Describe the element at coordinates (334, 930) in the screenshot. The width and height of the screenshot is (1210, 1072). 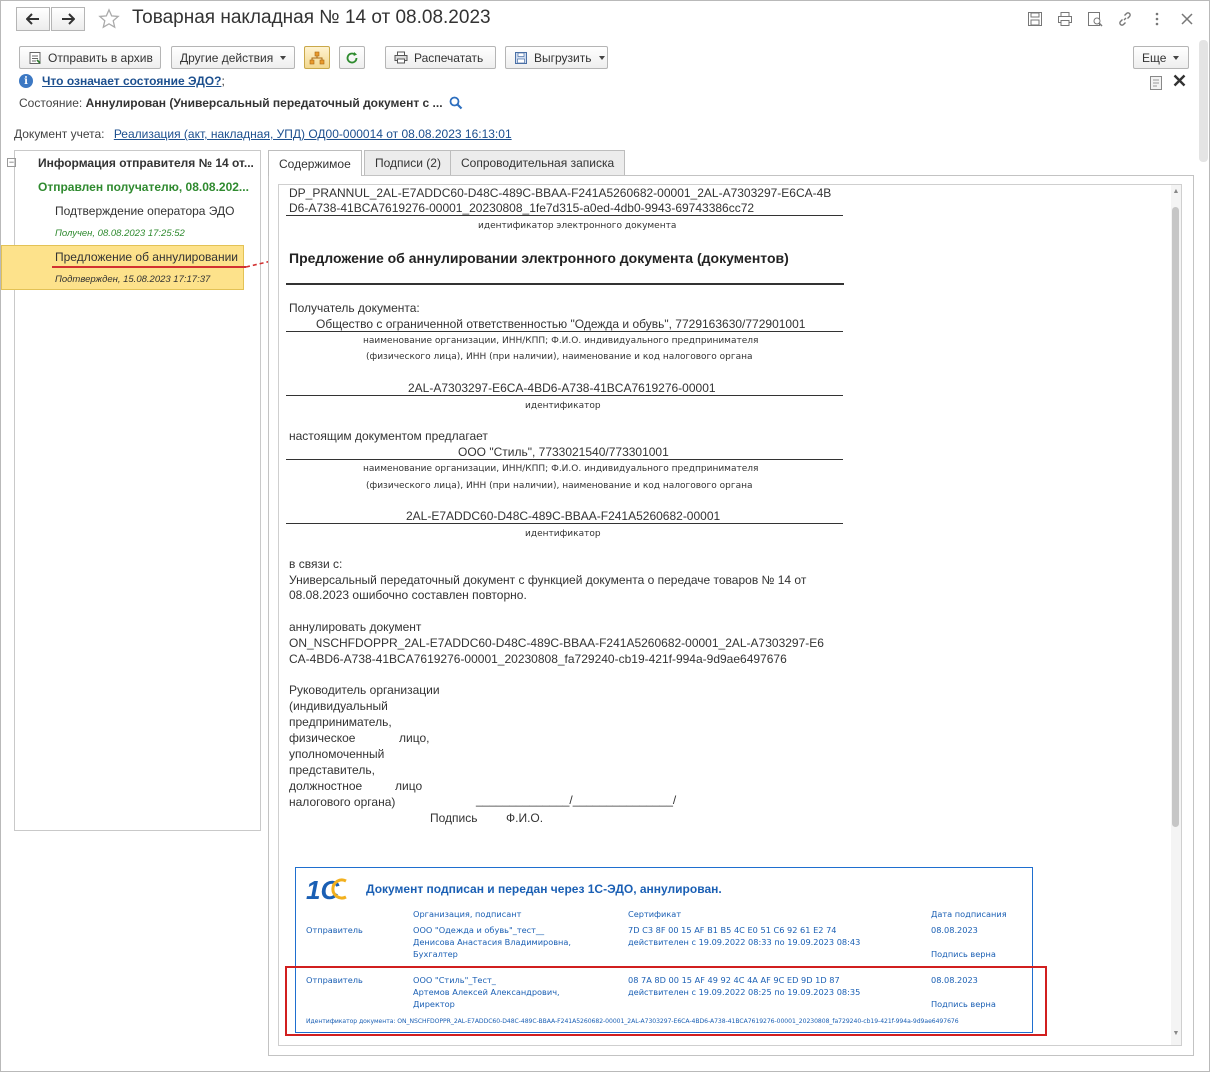
I see `stamp-row1-role: Отправитель` at that location.